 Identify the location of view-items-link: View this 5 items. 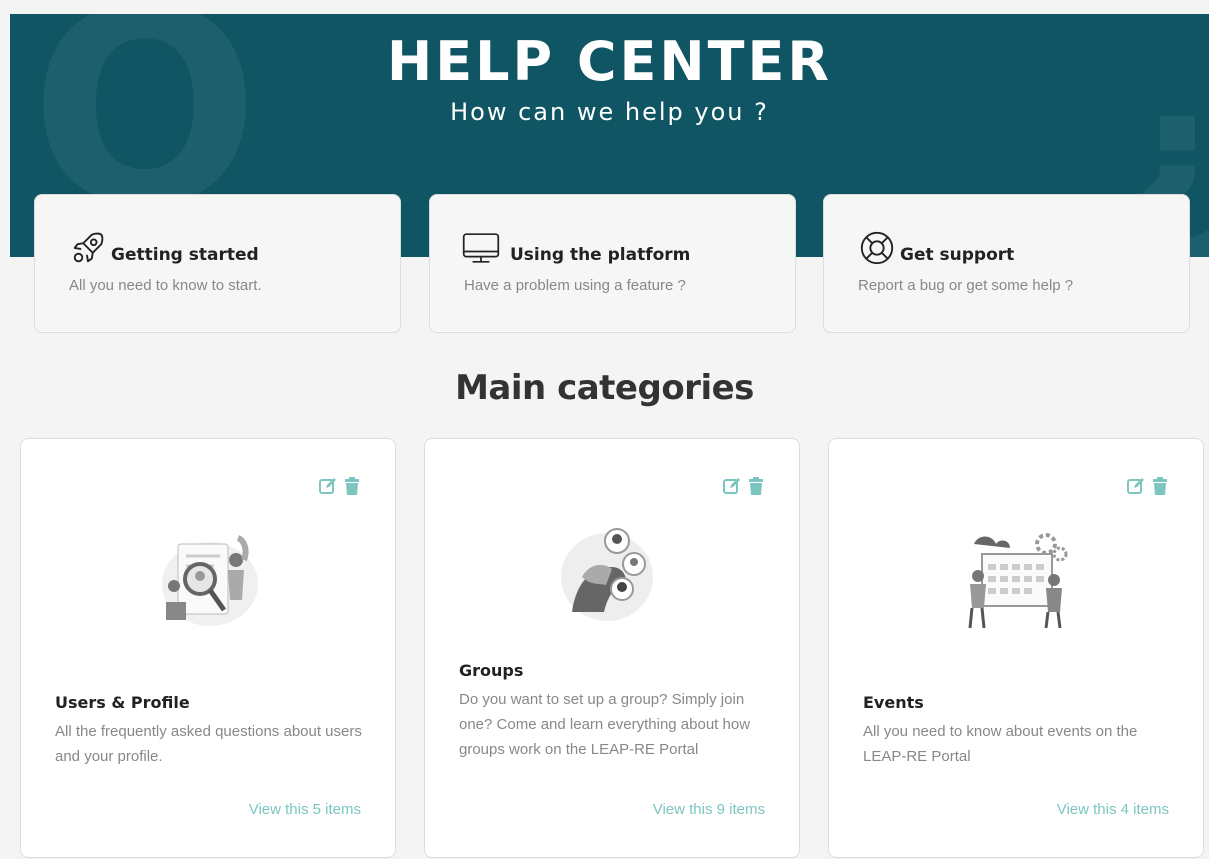
(305, 809).